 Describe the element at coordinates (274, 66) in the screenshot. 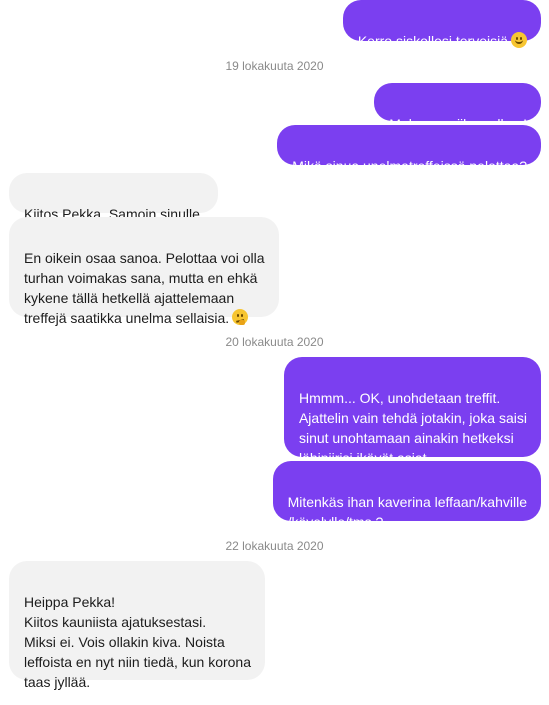

I see `date-separator: 19 lokakuuta 2020` at that location.